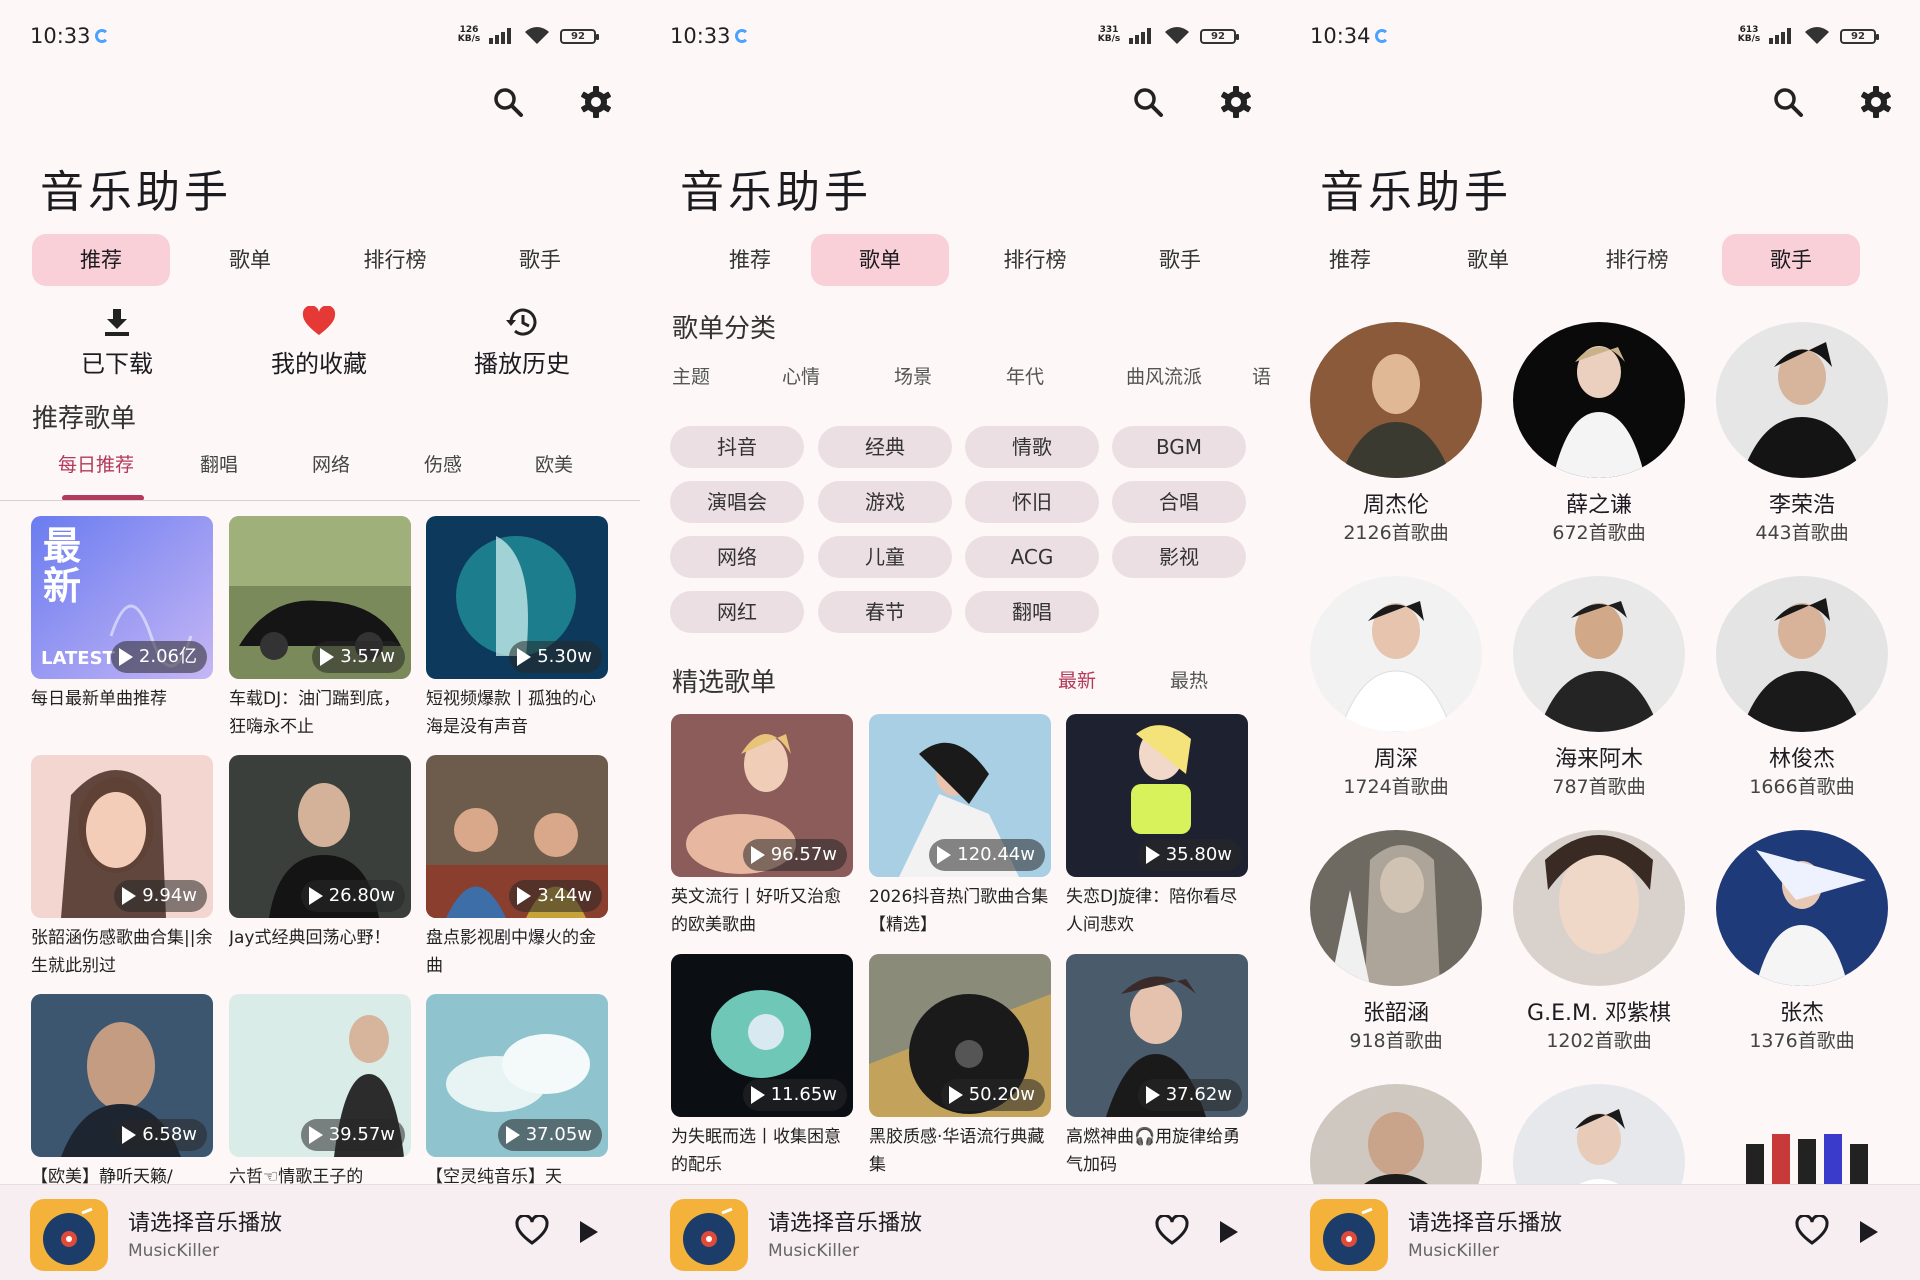 This screenshot has height=1280, width=1920. I want to click on favorites-button: 我的收藏, so click(319, 342).